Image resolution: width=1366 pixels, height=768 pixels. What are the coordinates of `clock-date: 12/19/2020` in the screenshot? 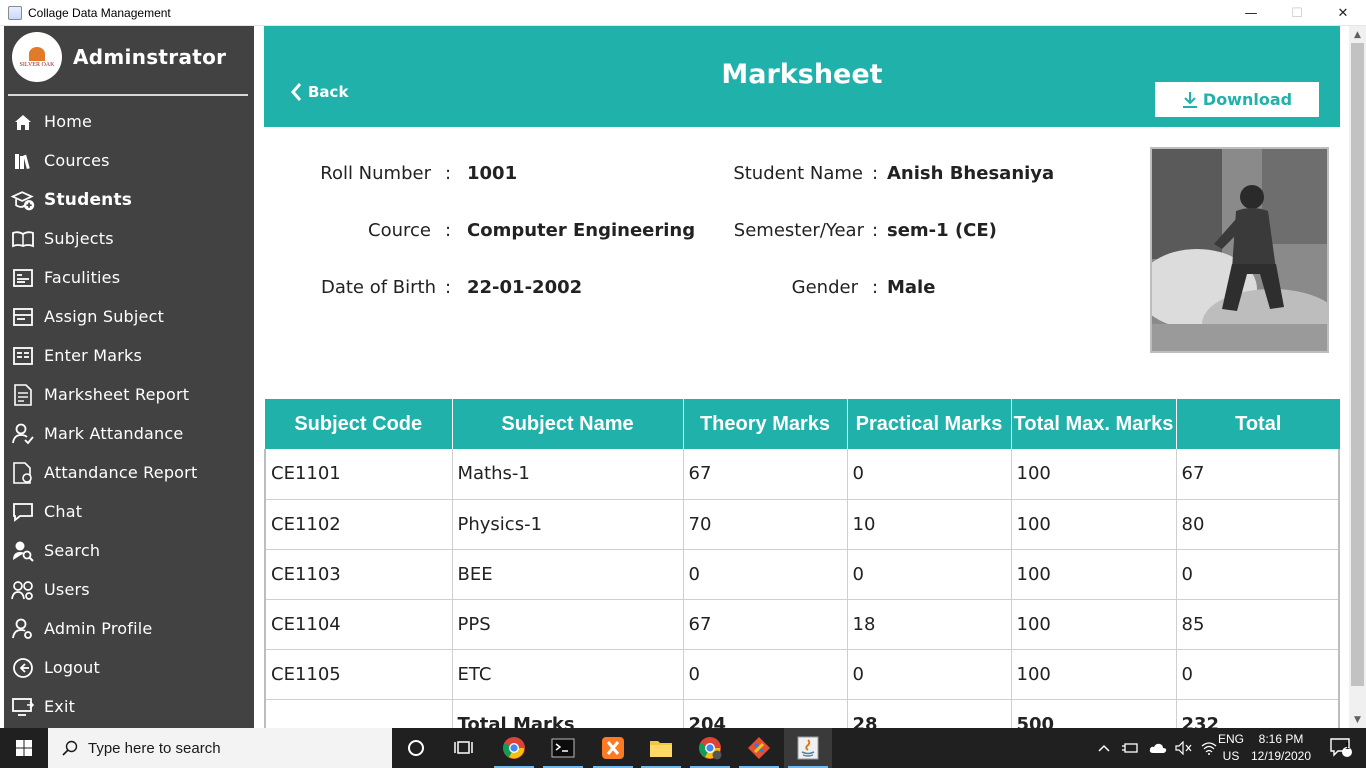 It's located at (1281, 756).